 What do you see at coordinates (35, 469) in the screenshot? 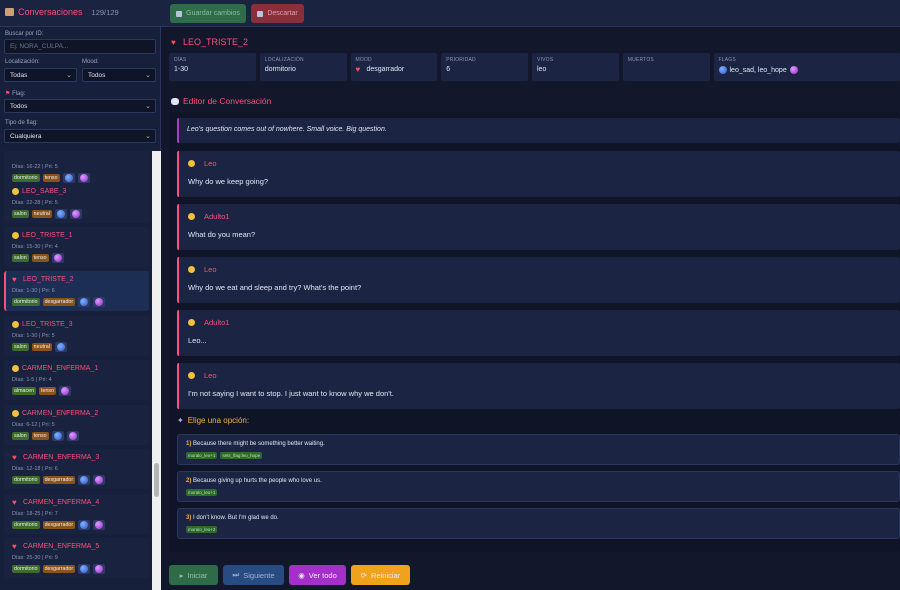
I see `conversation-meta: Días: 12-18 | Pri: 6` at bounding box center [35, 469].